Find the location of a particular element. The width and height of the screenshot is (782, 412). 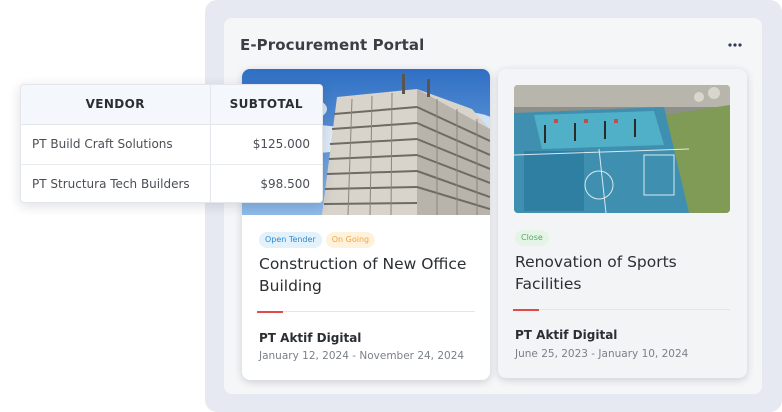

vendor-name: PT Structura Tech Builders is located at coordinates (116, 183).